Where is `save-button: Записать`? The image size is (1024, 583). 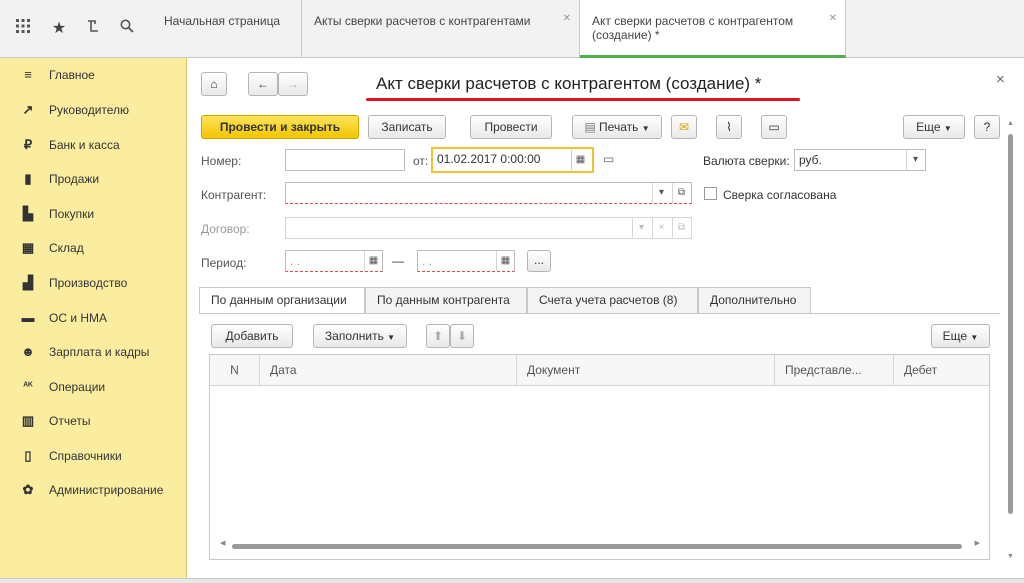 save-button: Записать is located at coordinates (407, 127).